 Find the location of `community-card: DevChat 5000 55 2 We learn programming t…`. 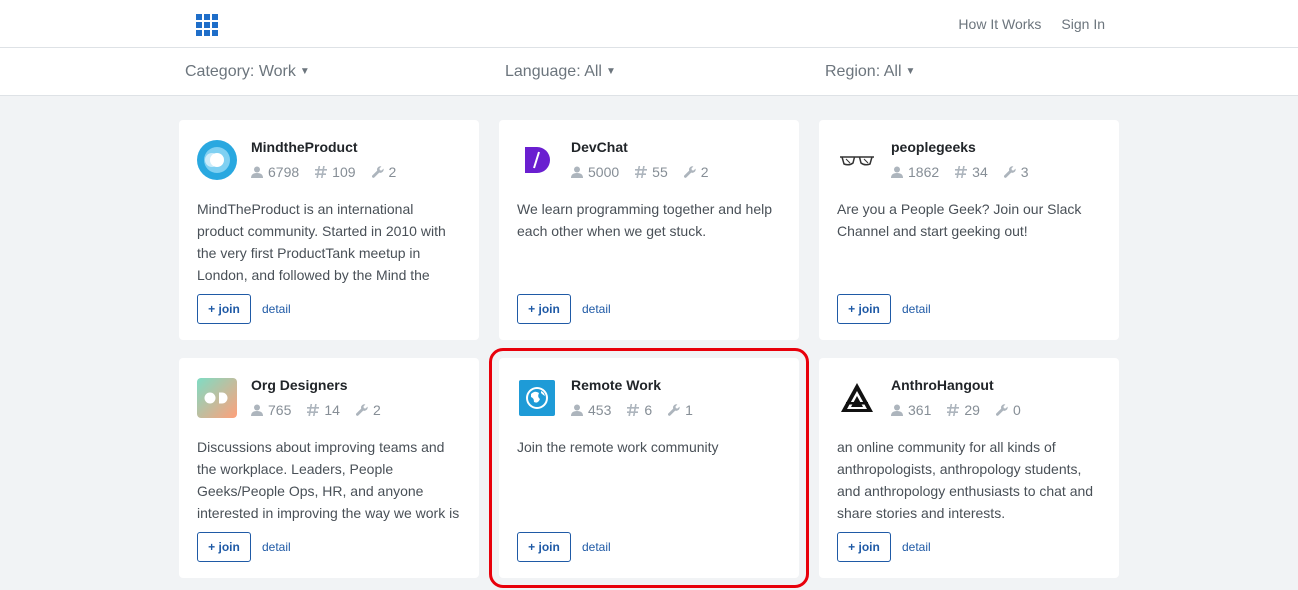

community-card: DevChat 5000 55 2 We learn programming t… is located at coordinates (649, 230).